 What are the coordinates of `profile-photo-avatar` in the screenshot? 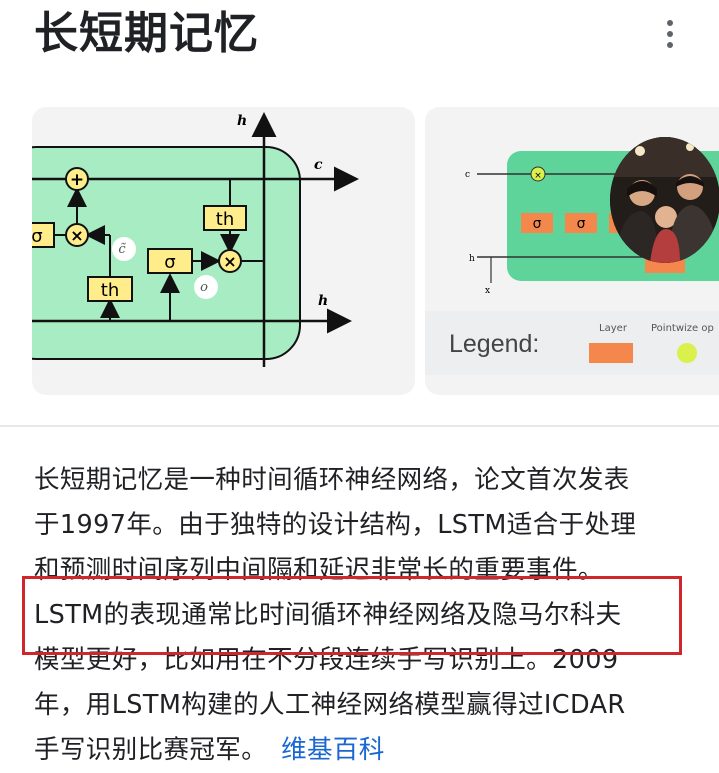 It's located at (664, 200).